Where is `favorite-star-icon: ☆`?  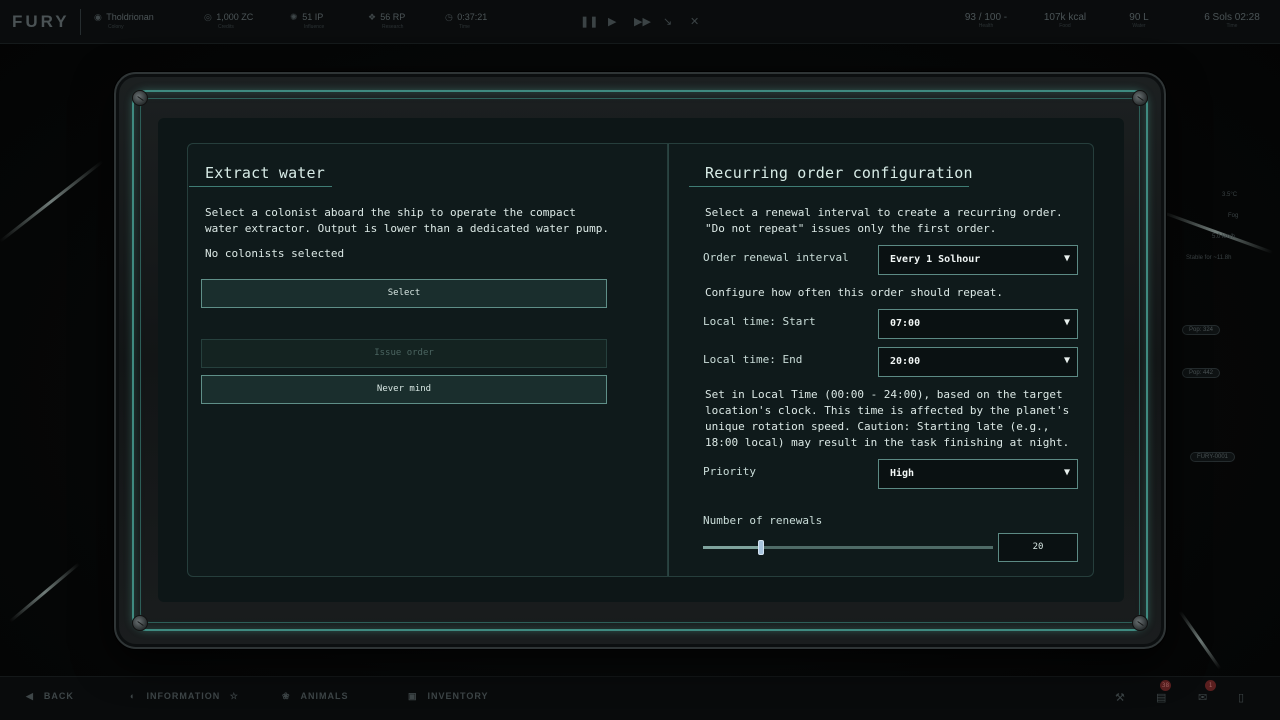 favorite-star-icon: ☆ is located at coordinates (234, 696).